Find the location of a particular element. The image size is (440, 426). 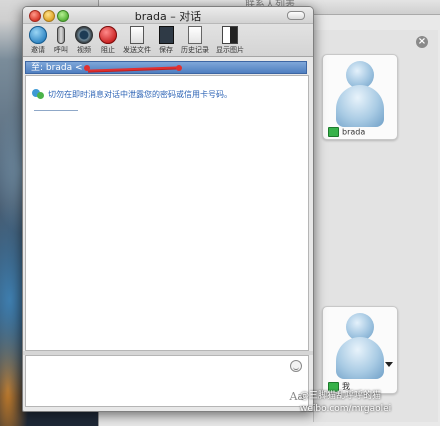

watermark: @三脚猫乱呼呼的猫 weibo.com/mrgaolei is located at coordinates (346, 402).